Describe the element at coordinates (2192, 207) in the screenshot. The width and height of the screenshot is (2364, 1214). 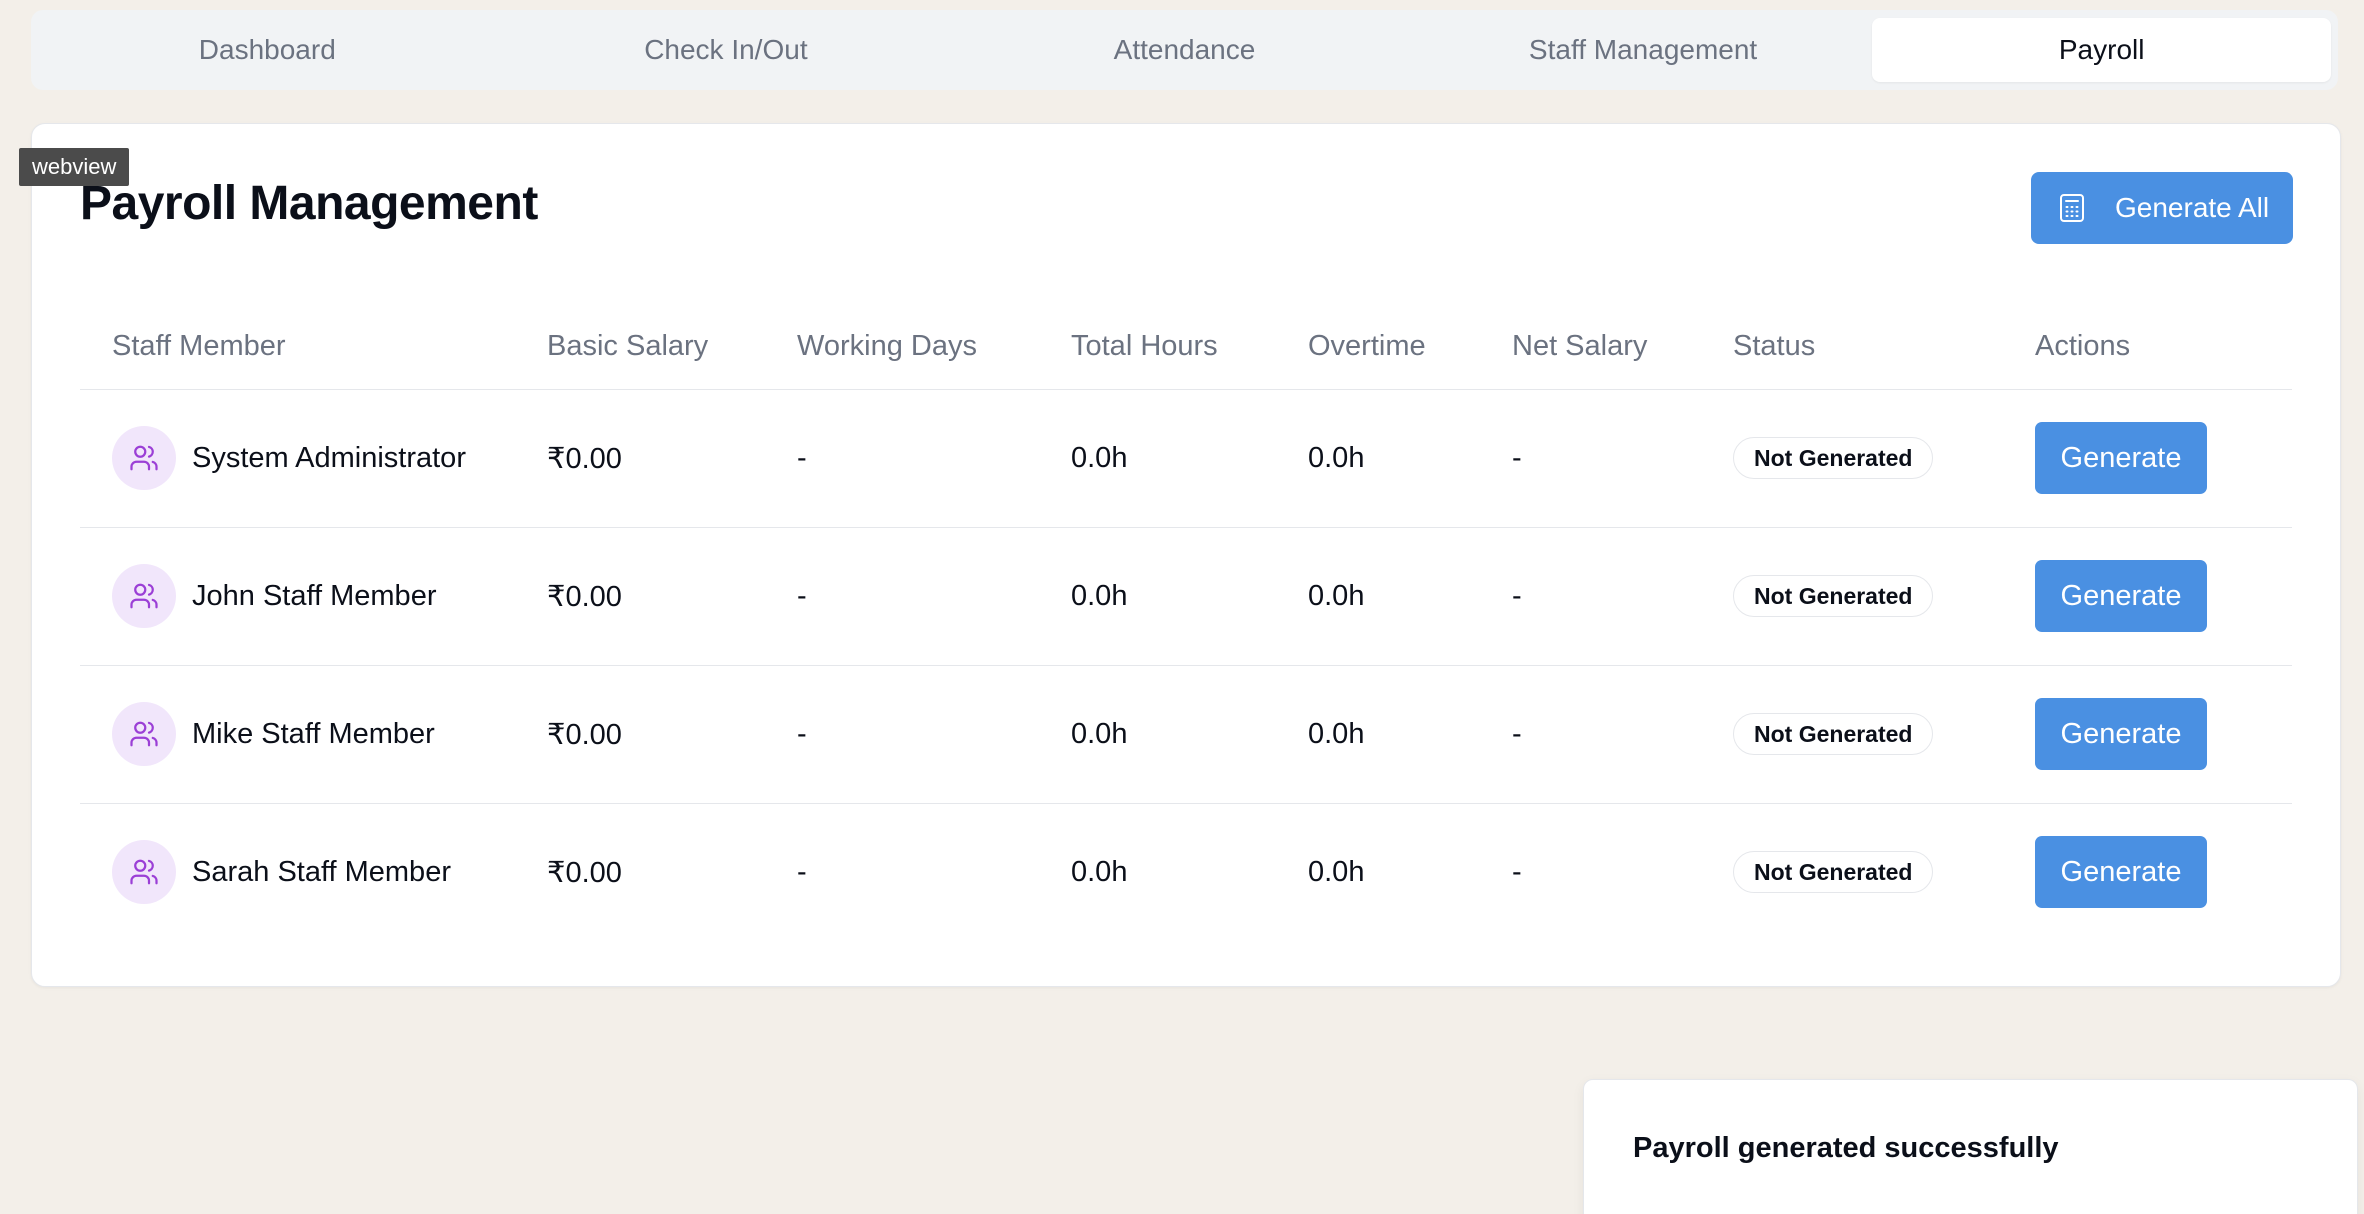
I see `generate-all-label: Generate All` at that location.